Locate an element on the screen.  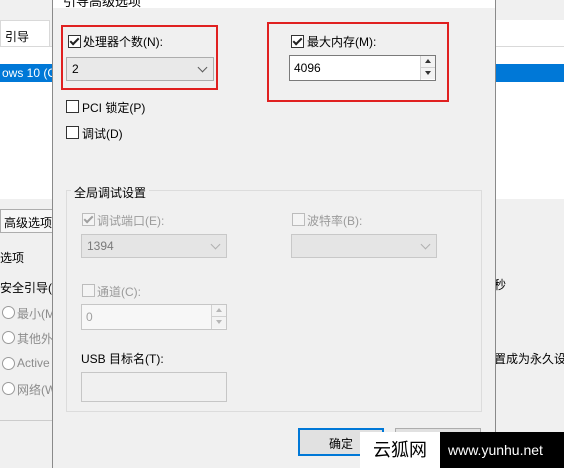
dialog-title: 引导高级选项 is located at coordinates (102, 4).